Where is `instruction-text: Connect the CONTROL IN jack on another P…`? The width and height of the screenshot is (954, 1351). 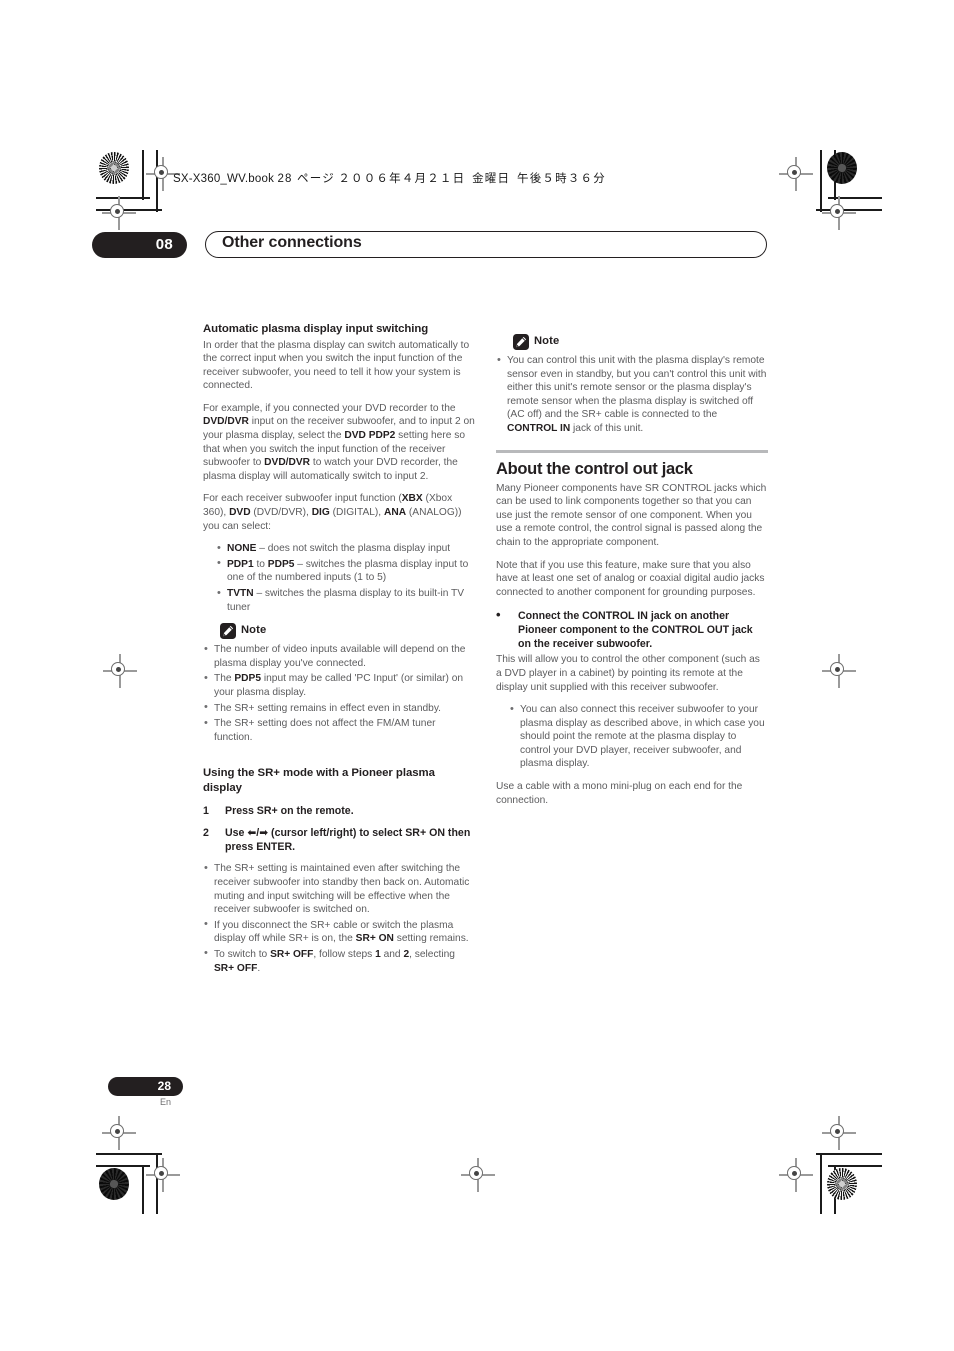 instruction-text: Connect the CONTROL IN jack on another P… is located at coordinates (635, 630).